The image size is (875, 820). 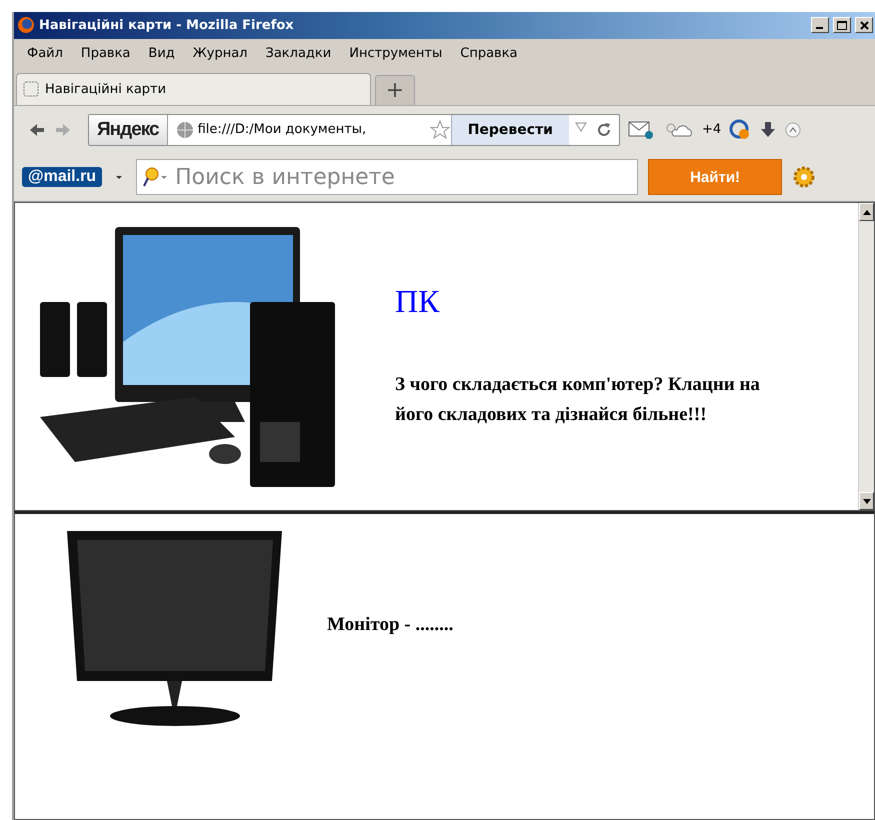 I want to click on dropdown-triangle-icon, so click(x=581, y=126).